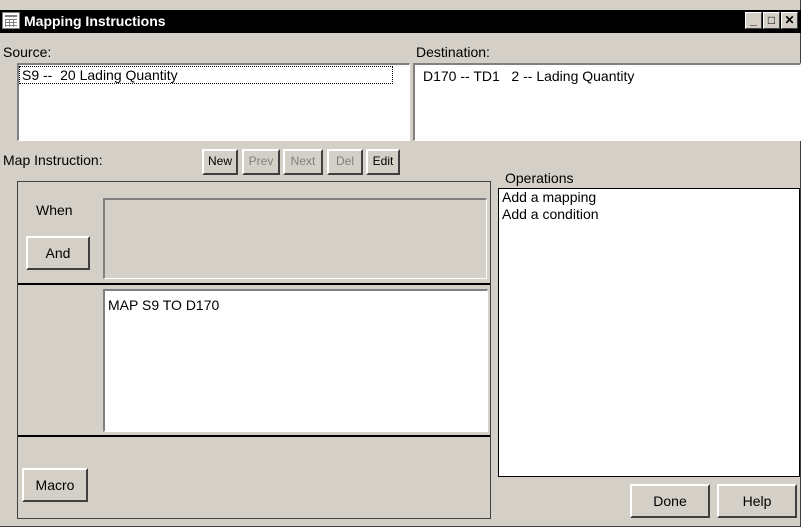  What do you see at coordinates (295, 360) in the screenshot?
I see `instruction-text-area: MAP S9 TO D170` at bounding box center [295, 360].